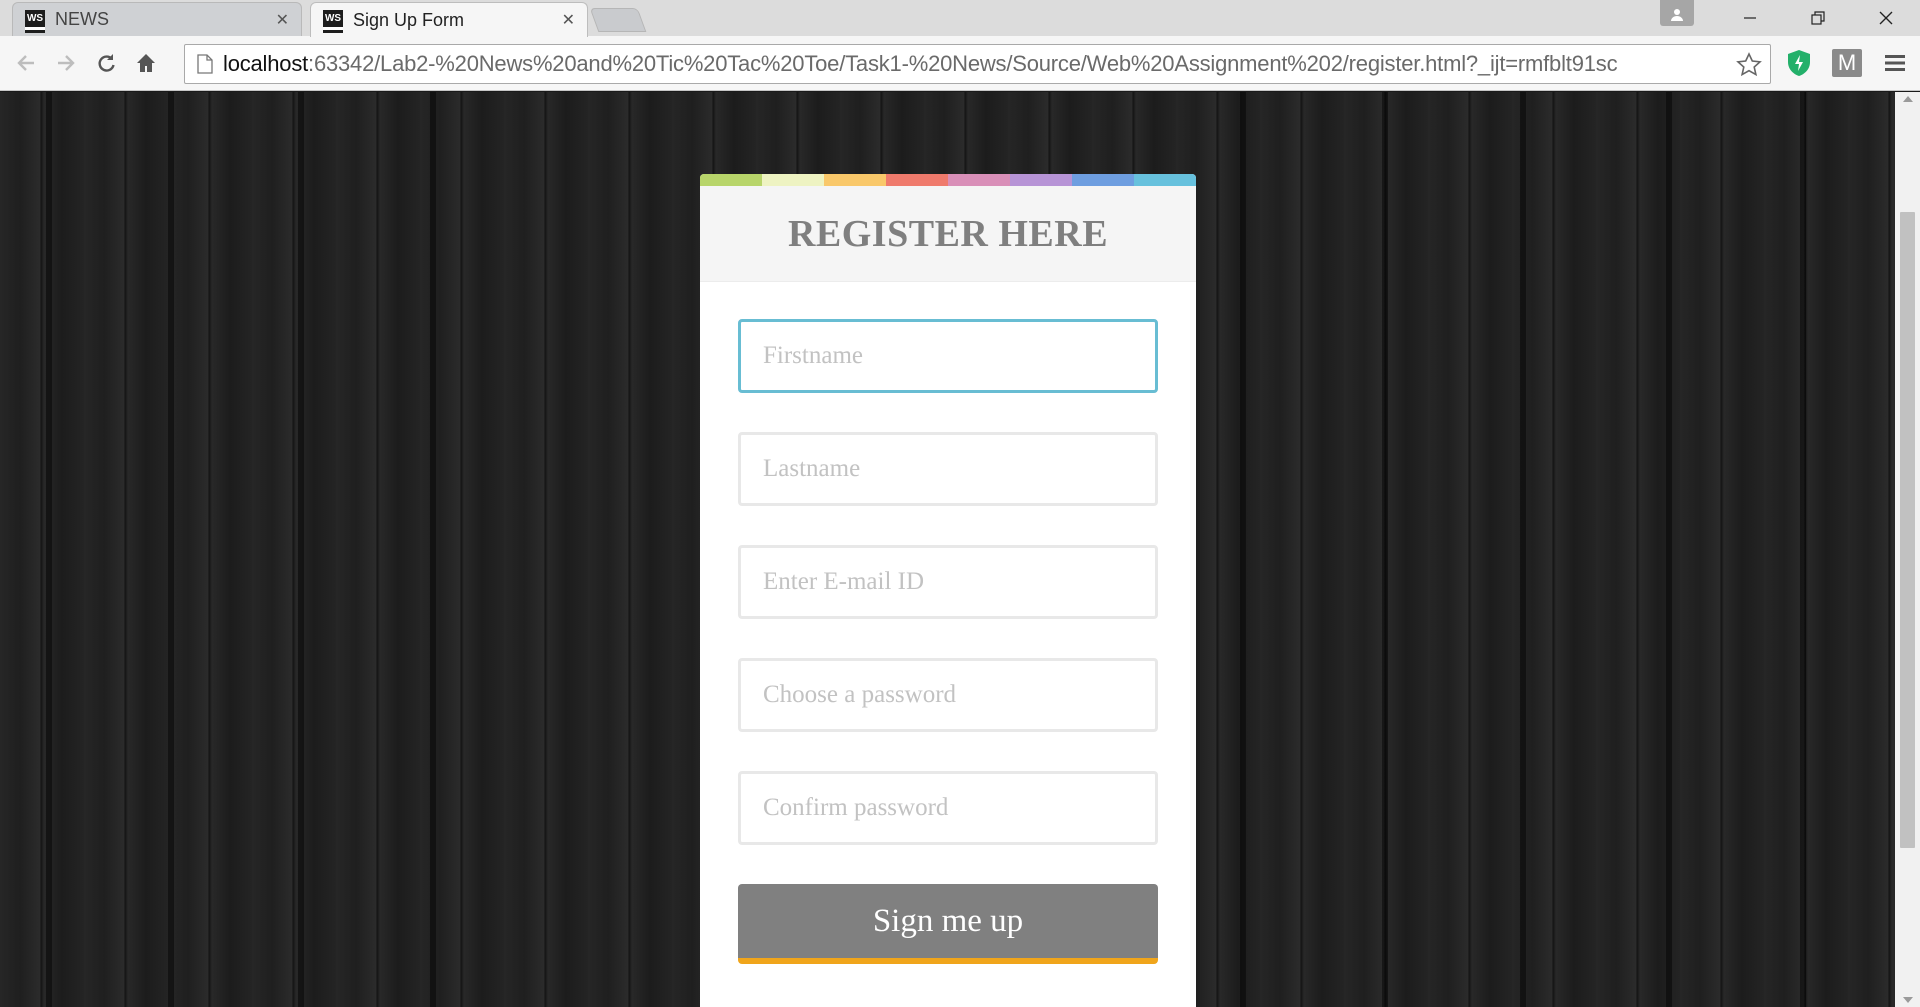 The height and width of the screenshot is (1007, 1920). I want to click on shield-icon, so click(1799, 63).